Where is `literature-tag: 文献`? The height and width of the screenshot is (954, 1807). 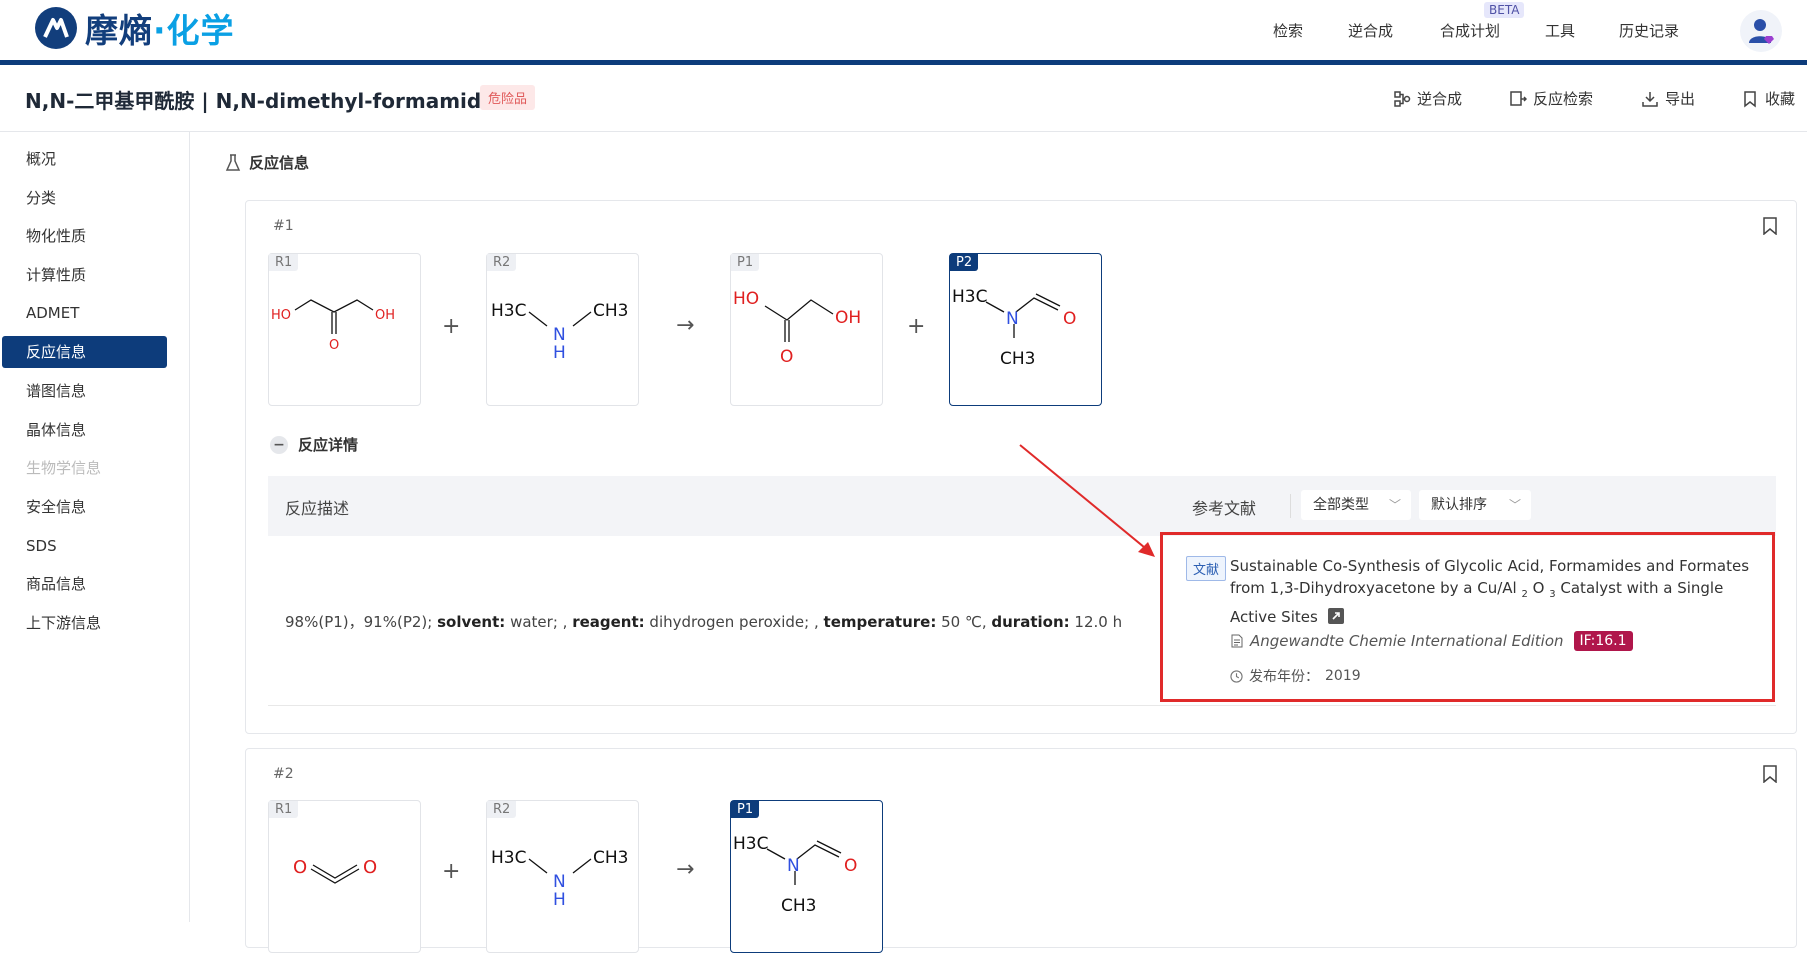 literature-tag: 文献 is located at coordinates (1206, 568).